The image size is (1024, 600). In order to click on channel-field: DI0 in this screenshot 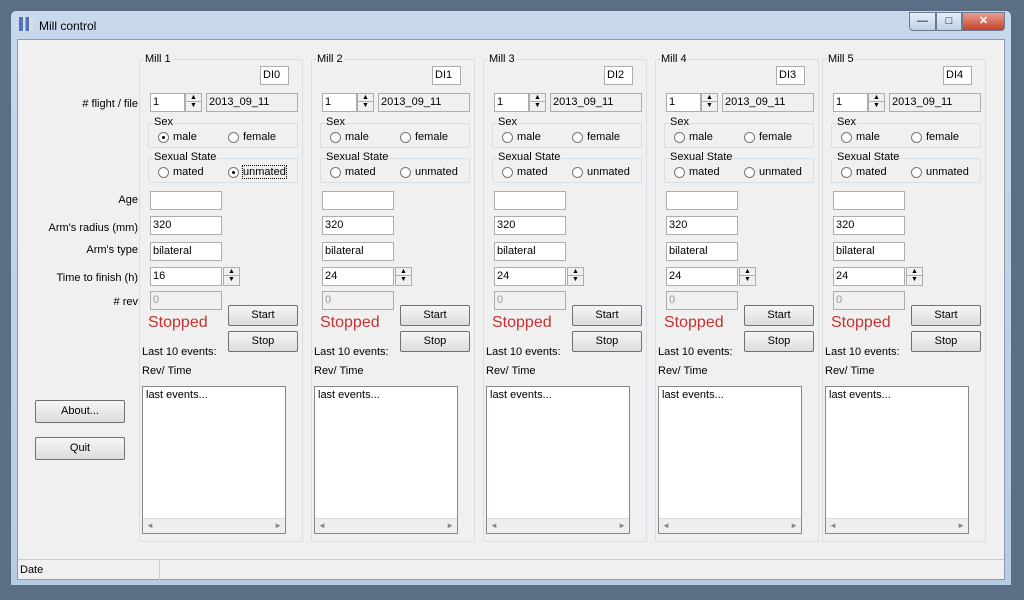, I will do `click(274, 75)`.